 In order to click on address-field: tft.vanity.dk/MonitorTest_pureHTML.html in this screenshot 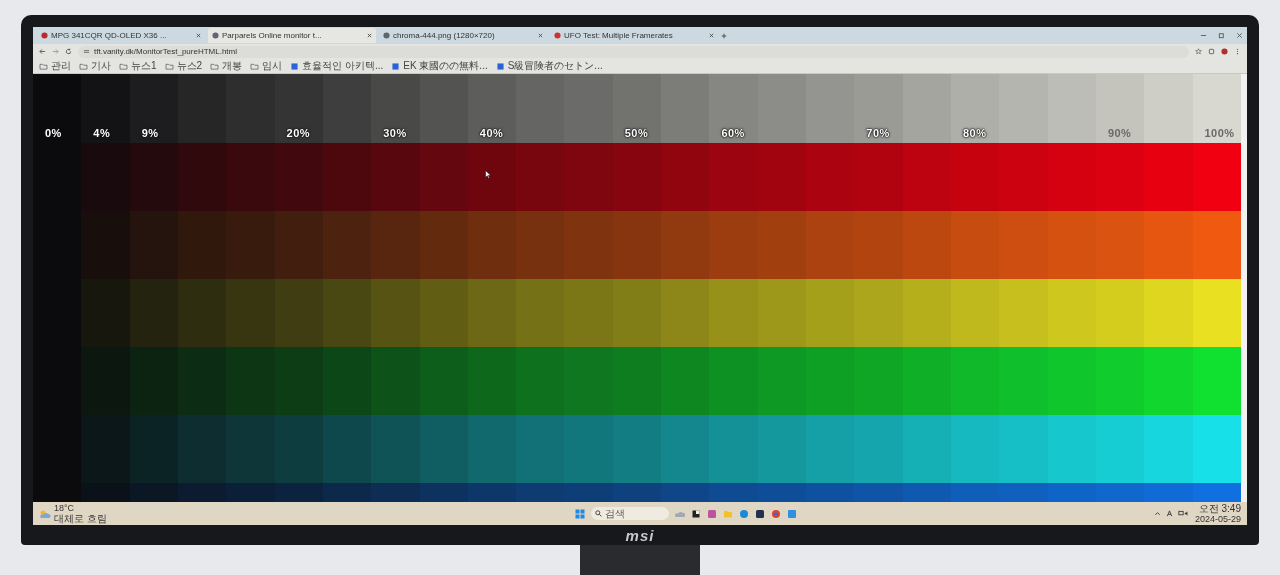, I will do `click(633, 51)`.